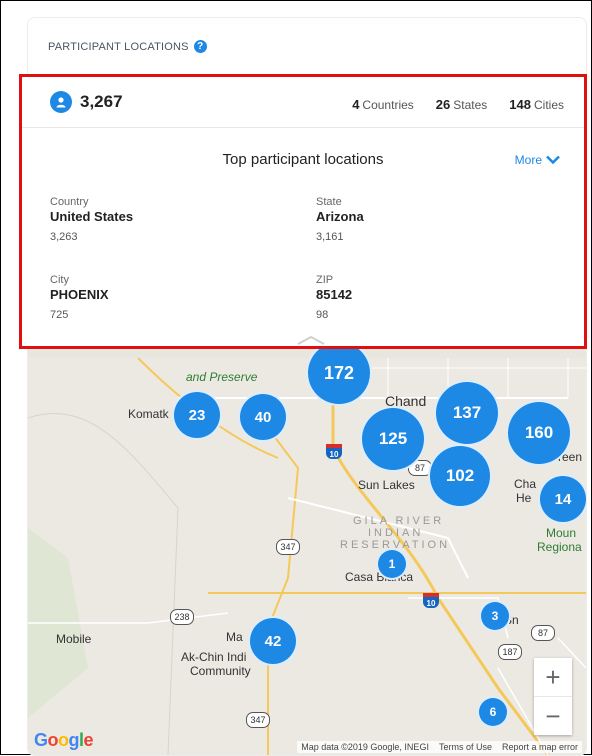 The height and width of the screenshot is (756, 592). I want to click on top-state: State Arizona 3,161, so click(340, 220).